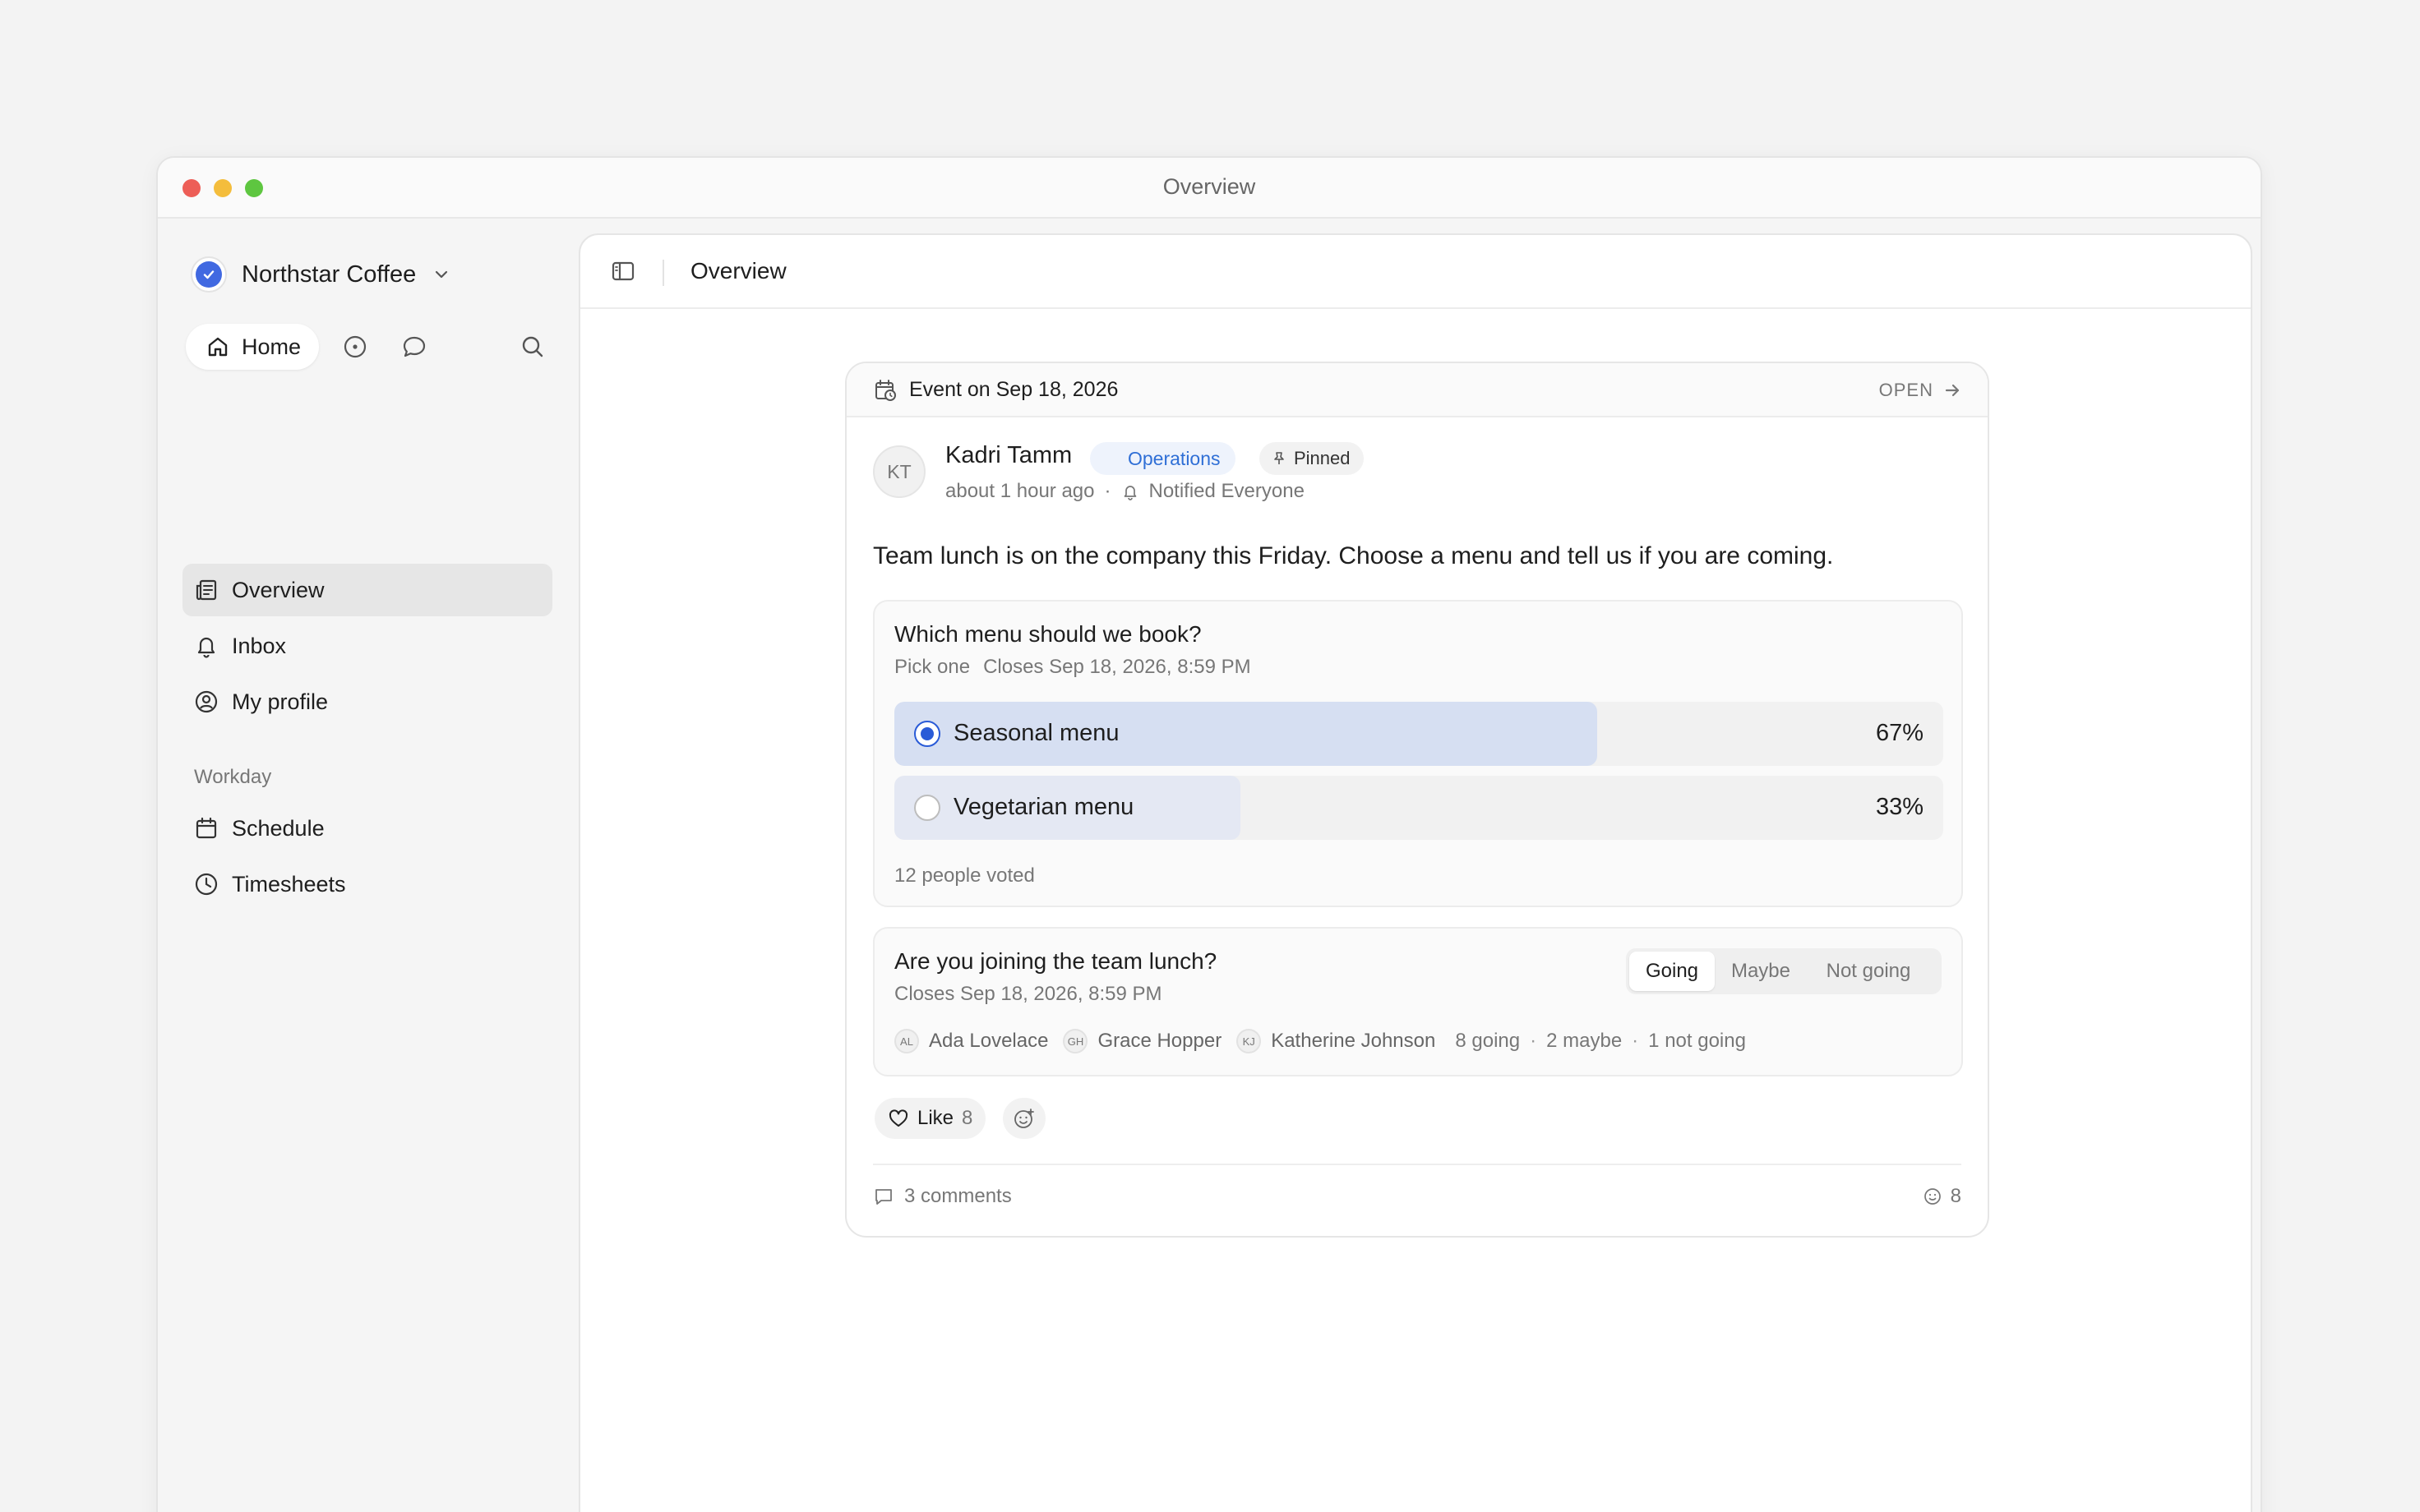 This screenshot has height=1512, width=2420. I want to click on workspace-switcher: Northstar Coffee, so click(320, 274).